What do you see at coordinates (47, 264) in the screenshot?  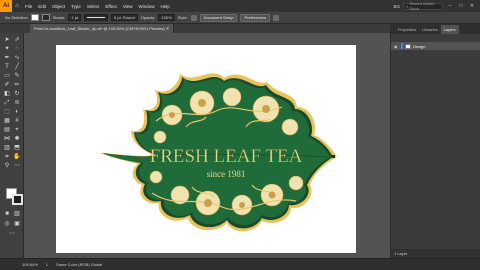 I see `artboard-number: 1` at bounding box center [47, 264].